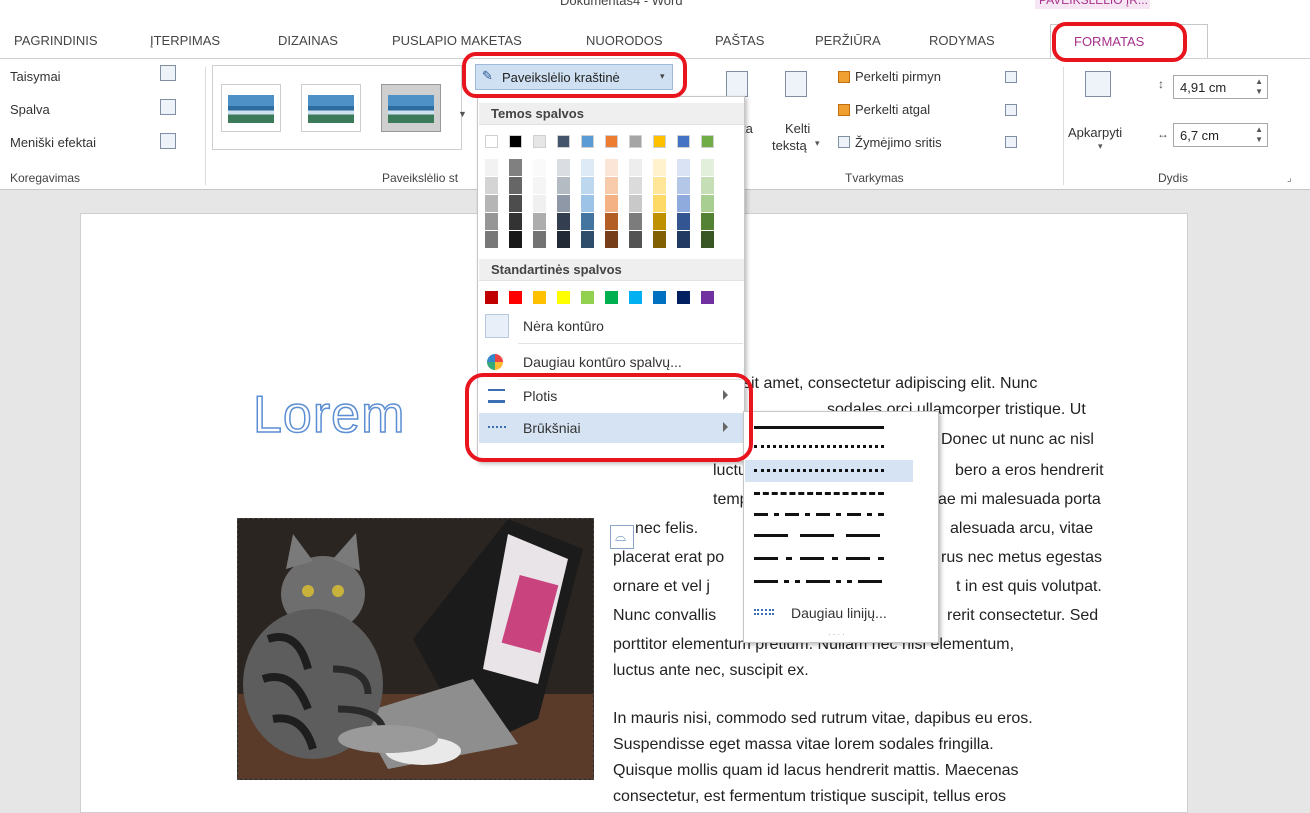 Image resolution: width=1310 pixels, height=813 pixels. I want to click on tab-references: NUORODOS, so click(624, 40).